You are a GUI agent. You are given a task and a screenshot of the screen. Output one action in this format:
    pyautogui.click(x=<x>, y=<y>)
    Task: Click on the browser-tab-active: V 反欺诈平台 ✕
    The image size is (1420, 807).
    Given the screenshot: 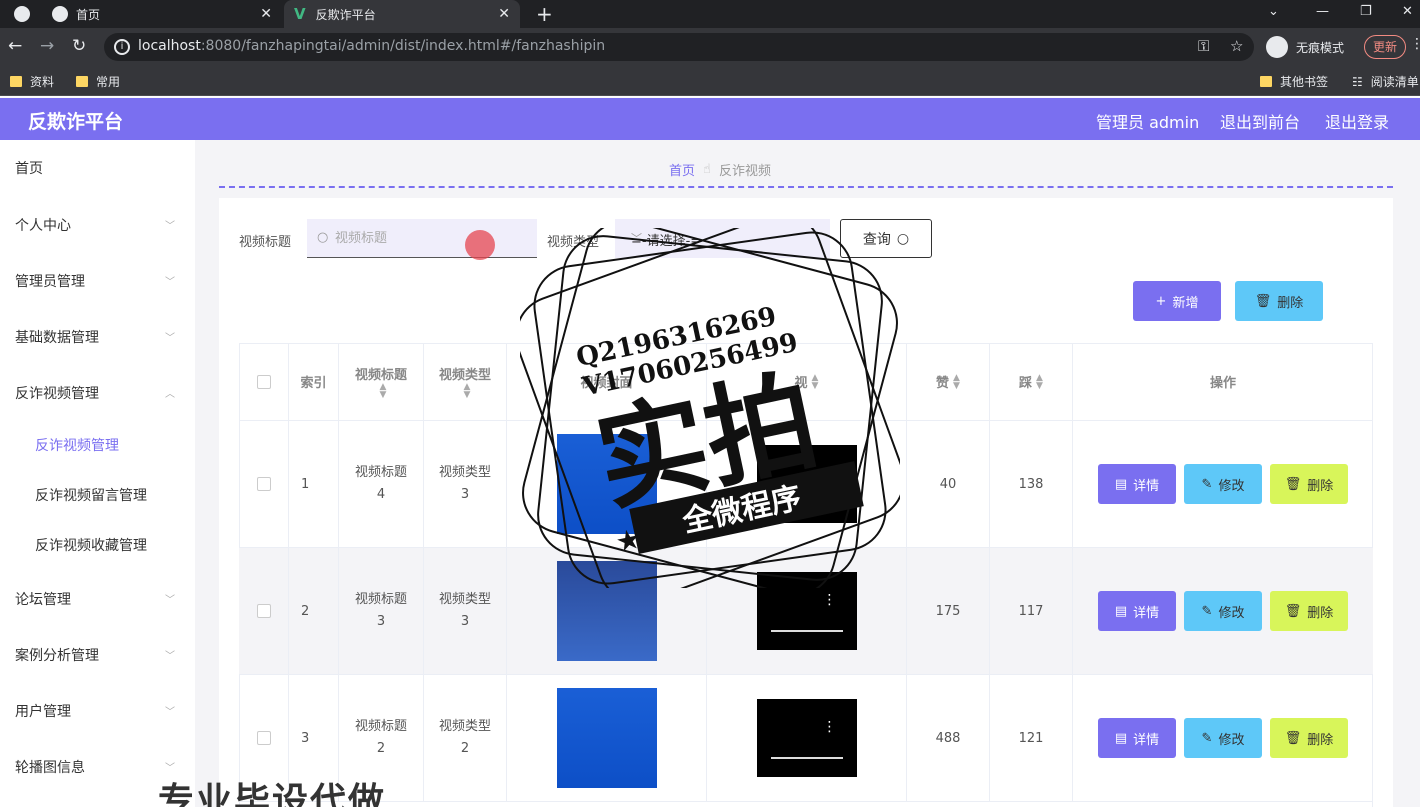 What is the action you would take?
    pyautogui.click(x=402, y=14)
    